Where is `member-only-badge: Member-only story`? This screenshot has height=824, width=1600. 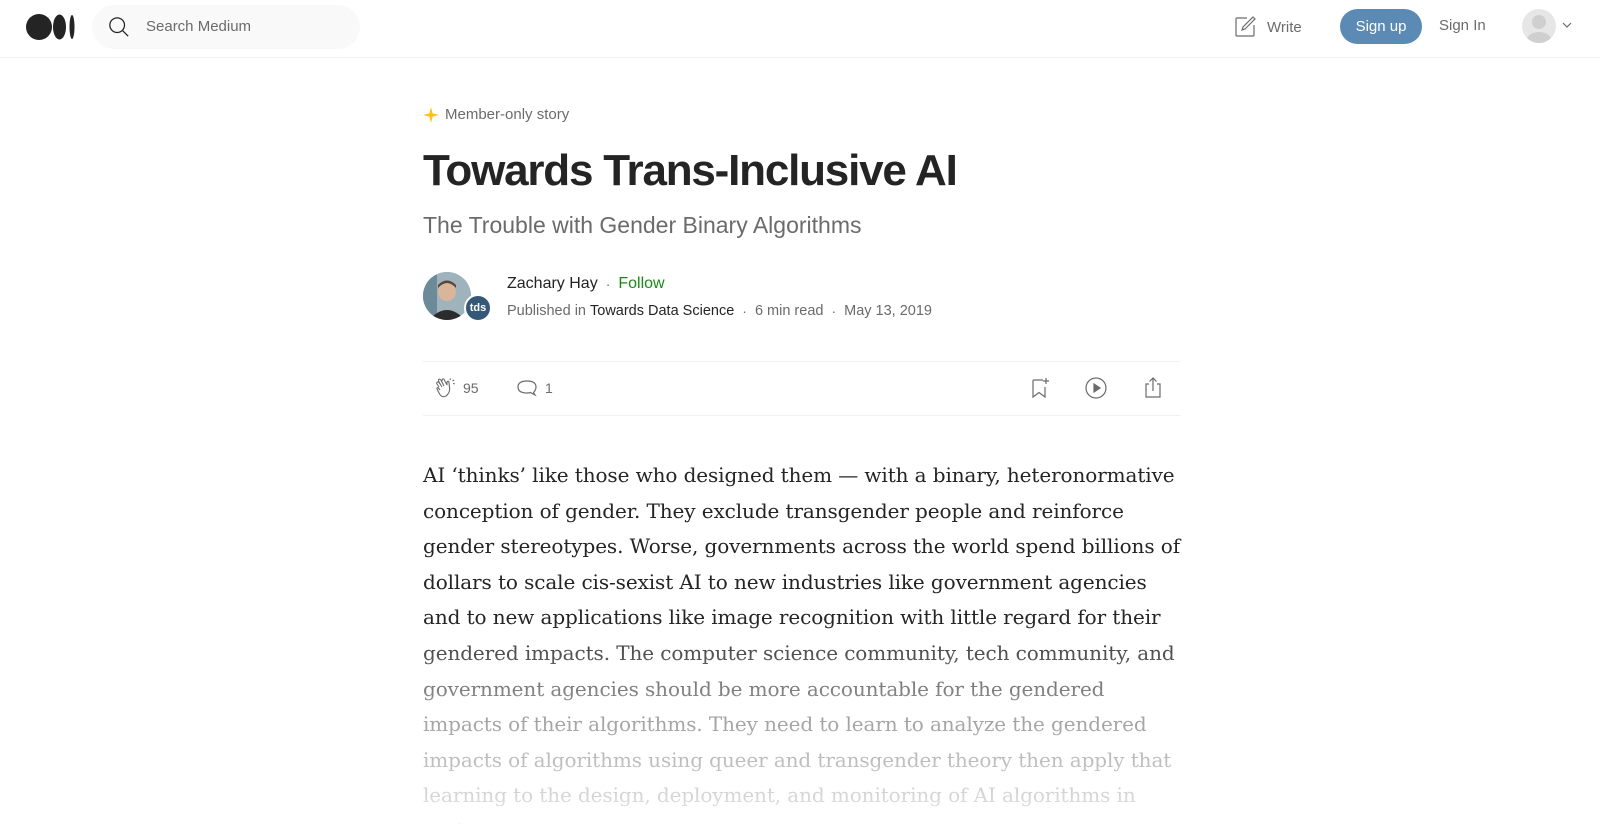 member-only-badge: Member-only story is located at coordinates (496, 114).